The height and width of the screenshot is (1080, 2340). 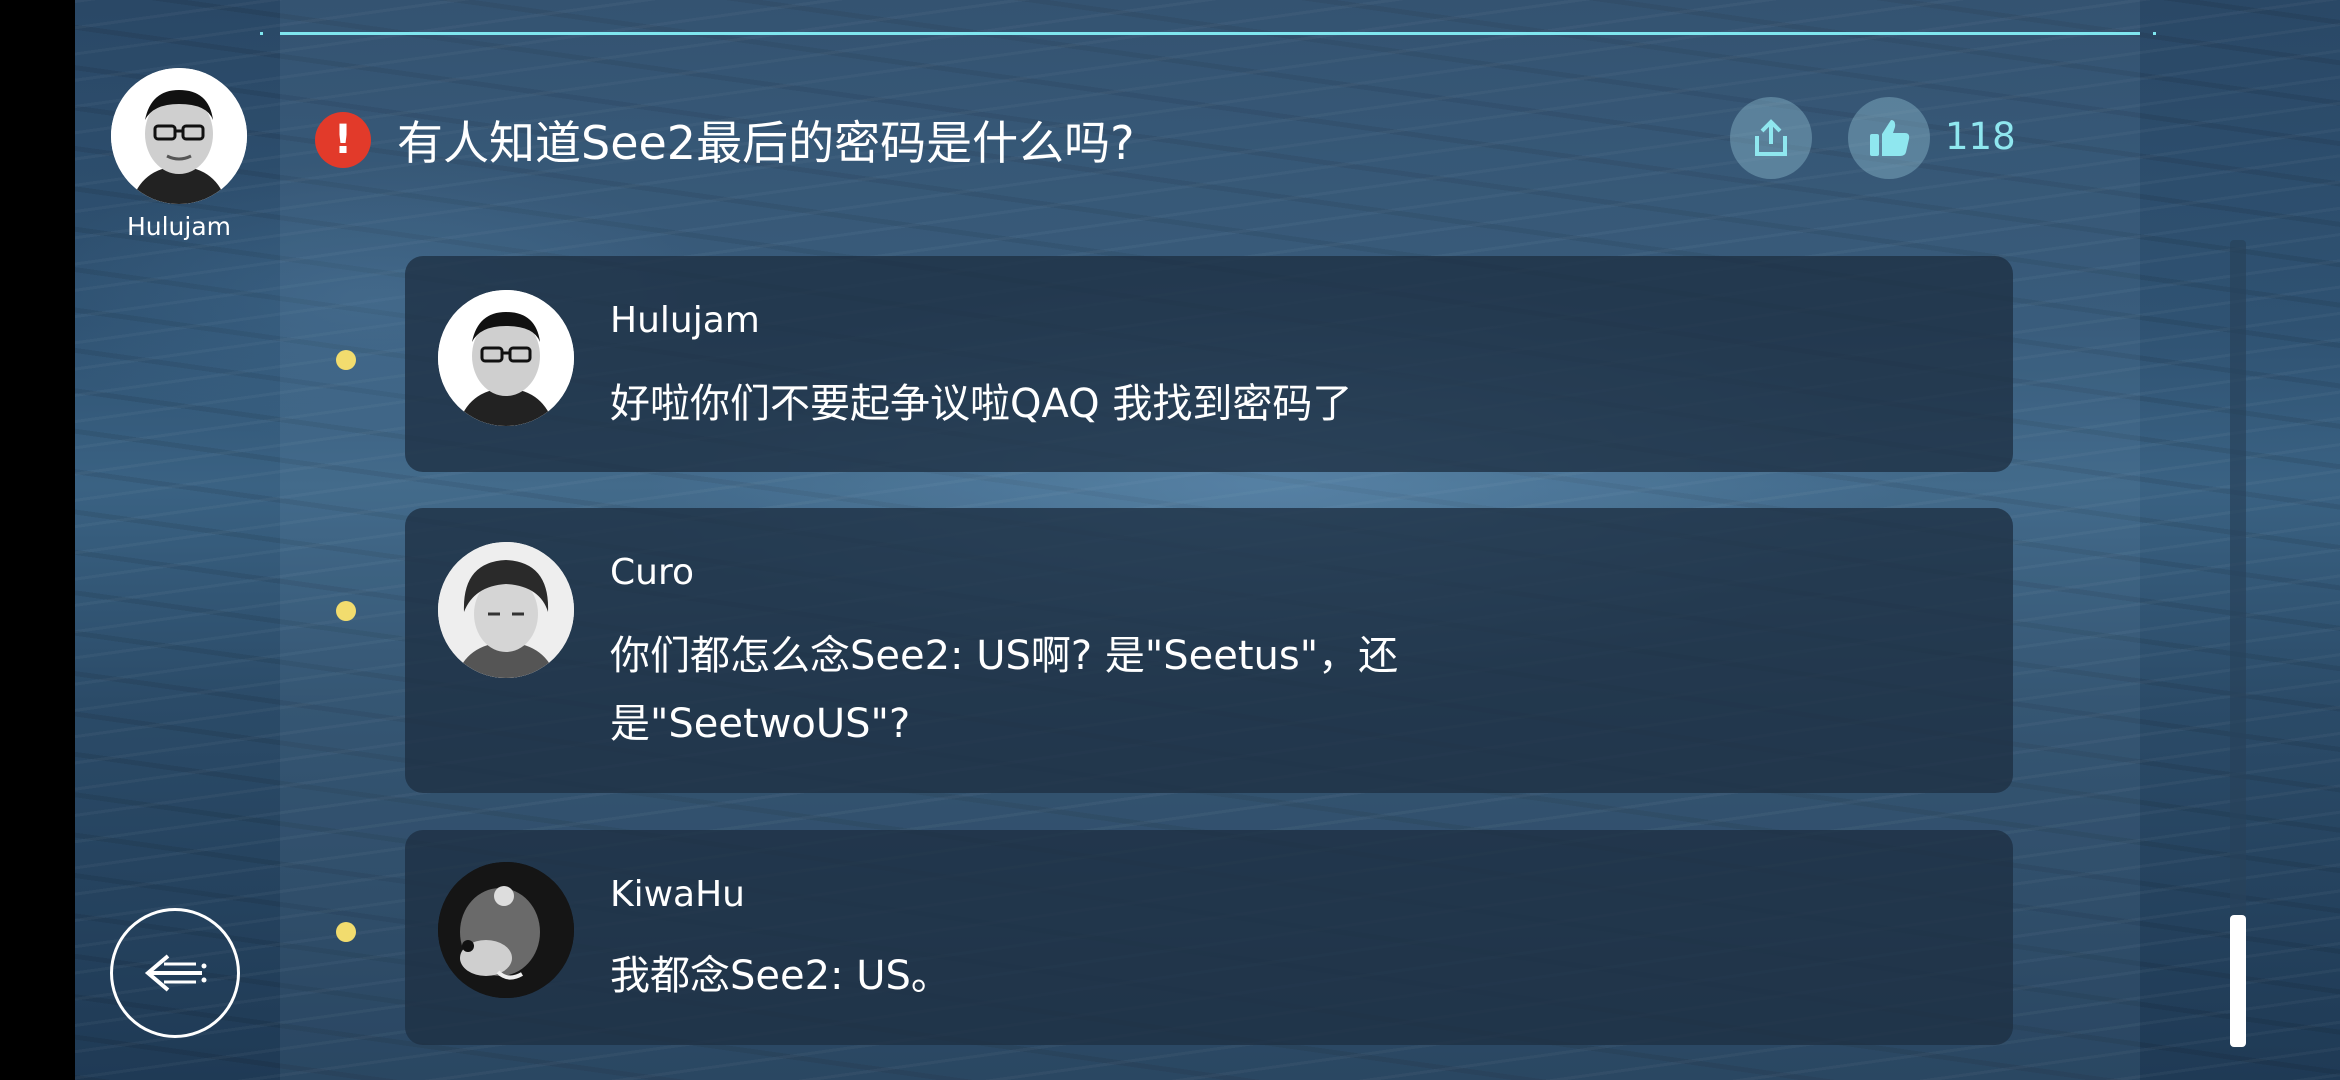 What do you see at coordinates (766, 143) in the screenshot?
I see `thread-title: 有人知道See2最后的密码是什么吗?` at bounding box center [766, 143].